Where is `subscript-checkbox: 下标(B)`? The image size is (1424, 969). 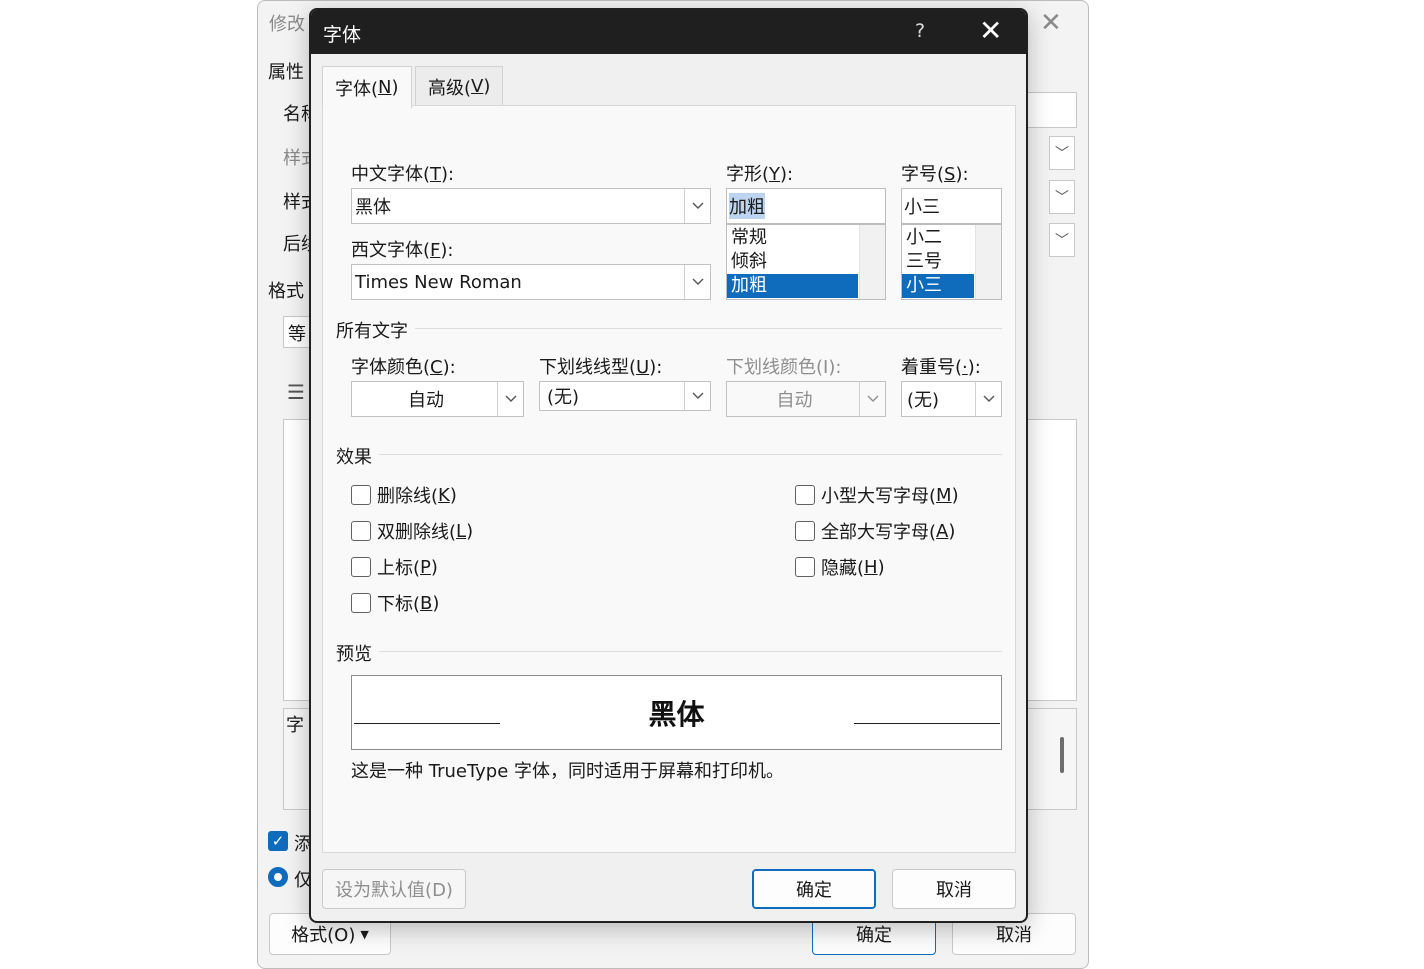
subscript-checkbox: 下标(B) is located at coordinates (395, 603).